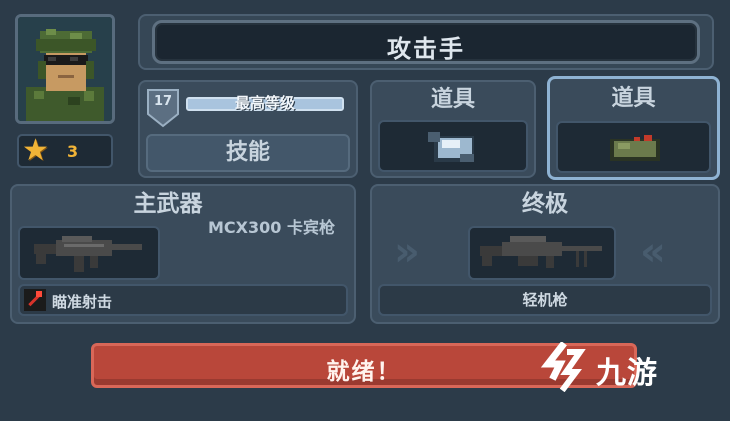  What do you see at coordinates (271, 227) in the screenshot?
I see `primary-weapon-name: MCX300 卡宾枪` at bounding box center [271, 227].